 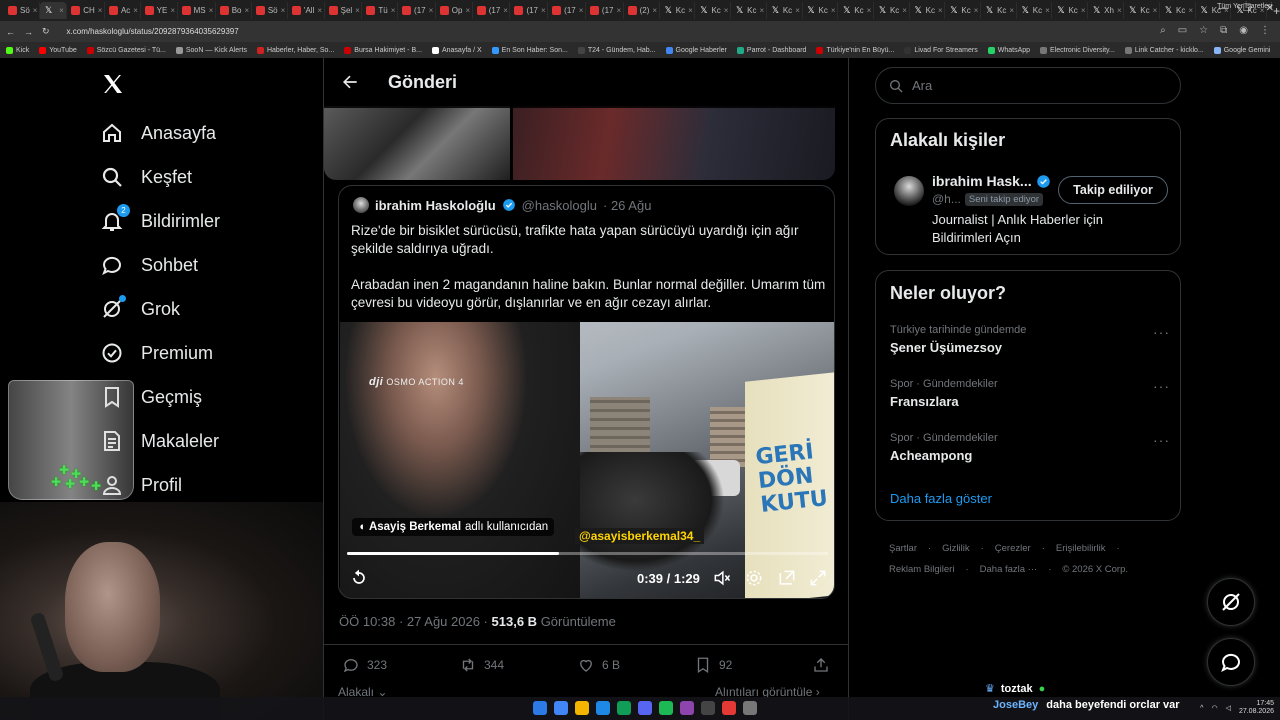 What do you see at coordinates (417, 10) in the screenshot?
I see `browser-tab: (17 ×` at bounding box center [417, 10].